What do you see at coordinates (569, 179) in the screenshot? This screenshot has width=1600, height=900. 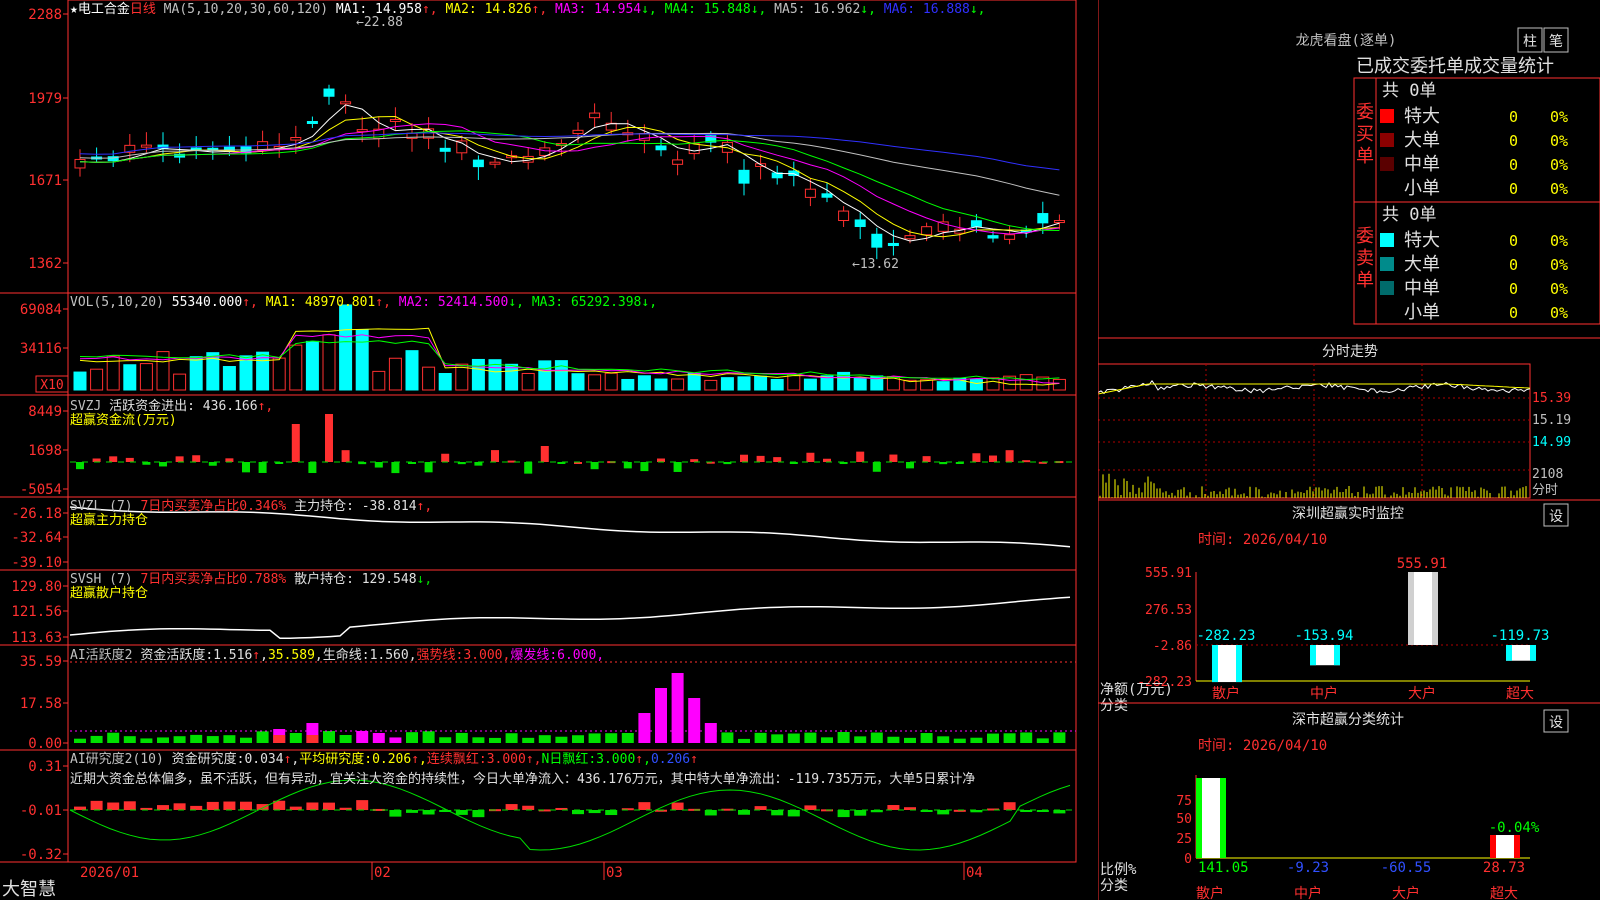 I see `ma-line` at bounding box center [569, 179].